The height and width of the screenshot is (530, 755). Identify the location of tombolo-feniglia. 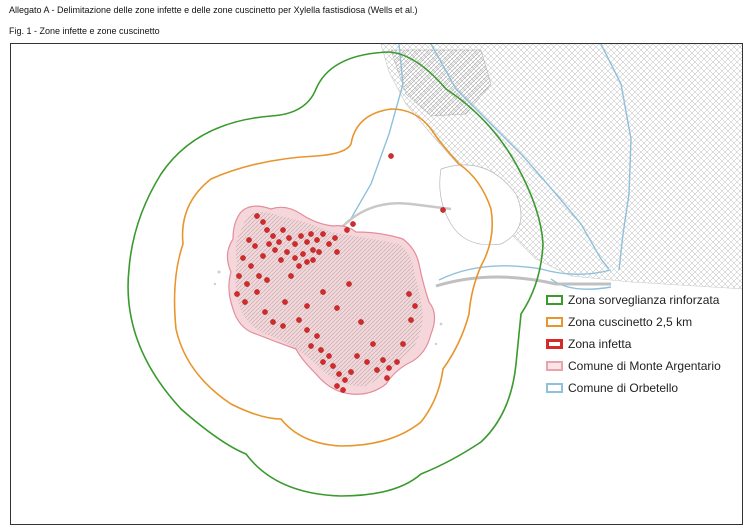
(523, 281).